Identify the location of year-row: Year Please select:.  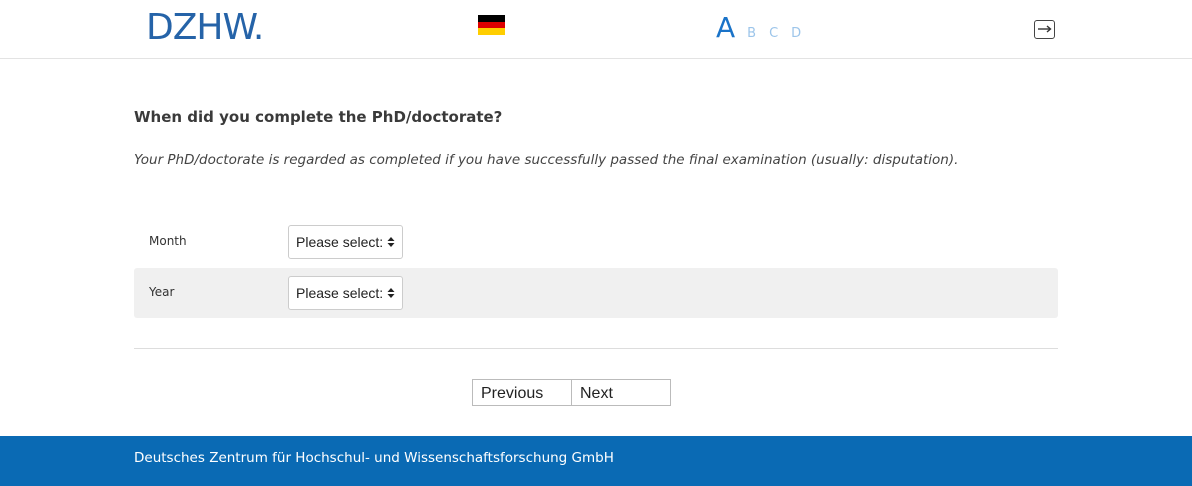
(596, 293).